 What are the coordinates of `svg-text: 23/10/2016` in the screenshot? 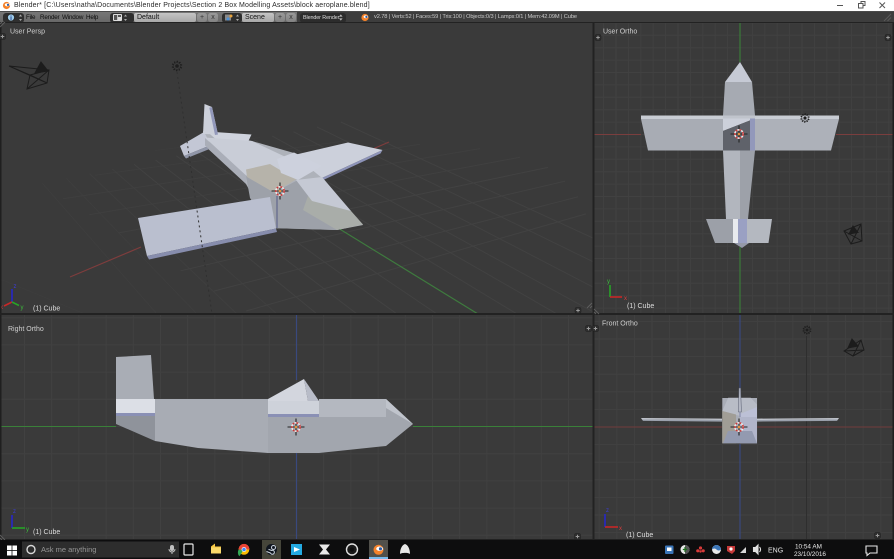 It's located at (810, 554).